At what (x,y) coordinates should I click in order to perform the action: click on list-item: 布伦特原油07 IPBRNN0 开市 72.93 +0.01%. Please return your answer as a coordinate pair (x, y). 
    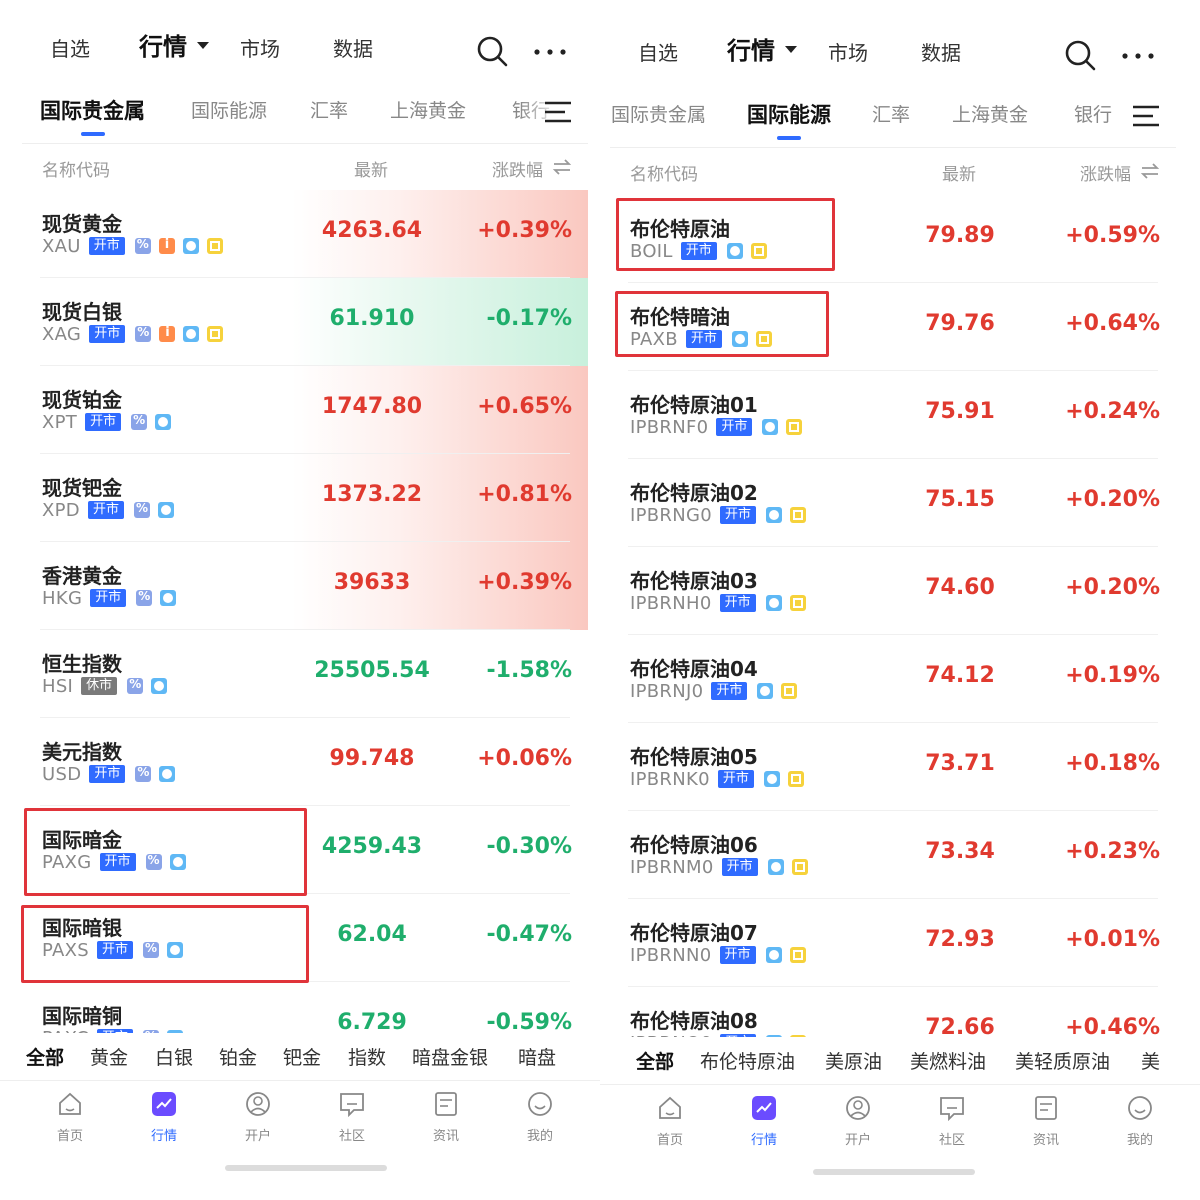
    Looking at the image, I should click on (893, 943).